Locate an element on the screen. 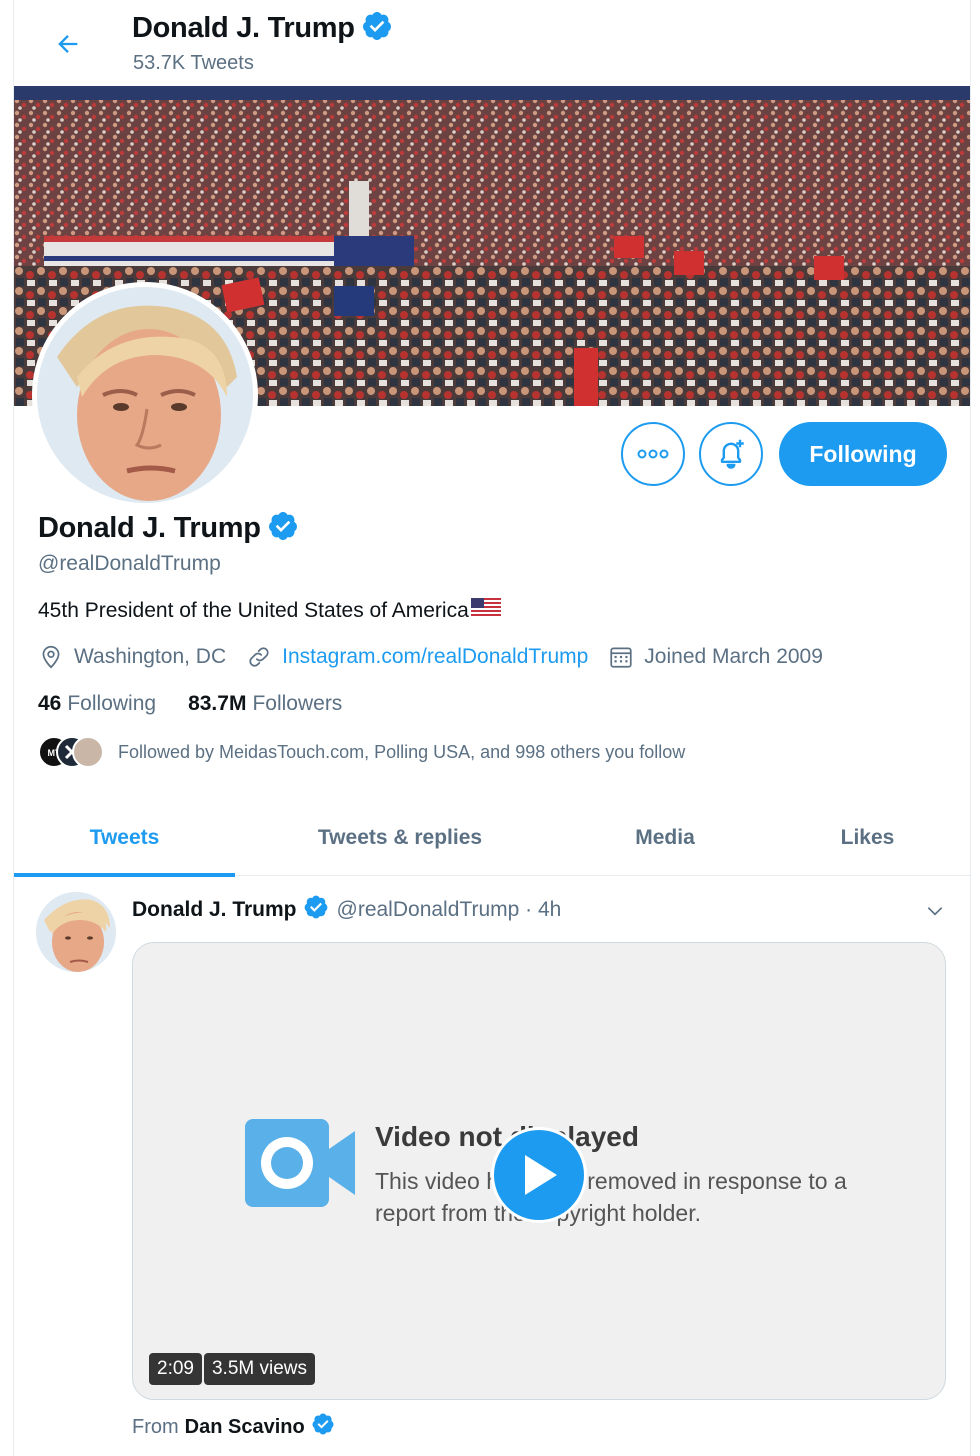 The width and height of the screenshot is (980, 1456). avatar is located at coordinates (88, 752).